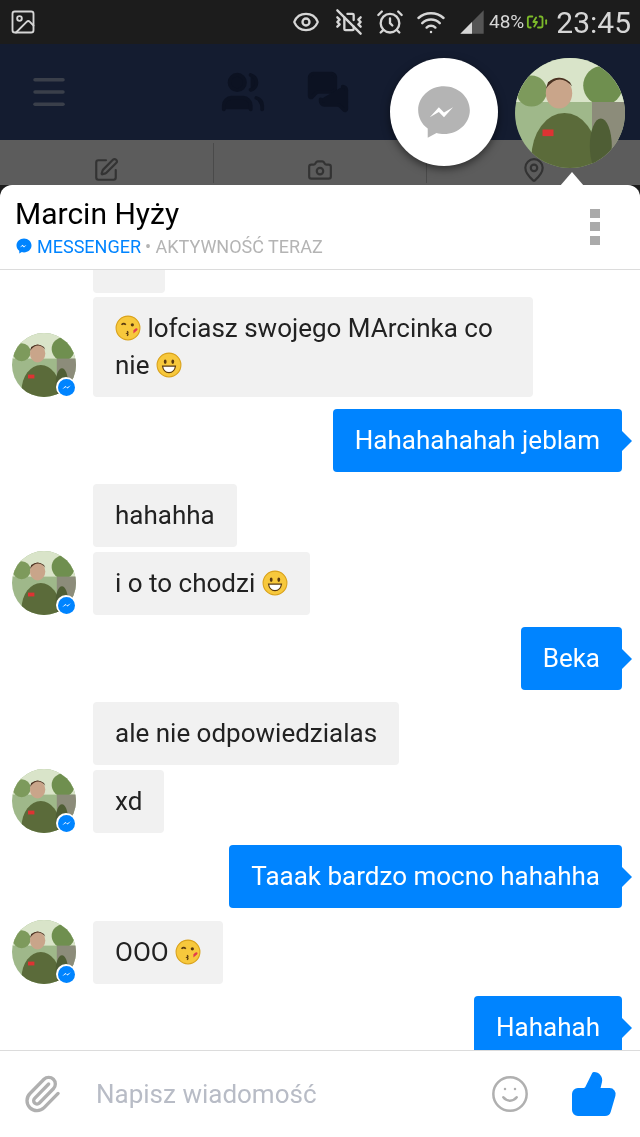 This screenshot has height=1137, width=640. I want to click on message-bubble: ale nie odpowiedzialas, so click(246, 733).